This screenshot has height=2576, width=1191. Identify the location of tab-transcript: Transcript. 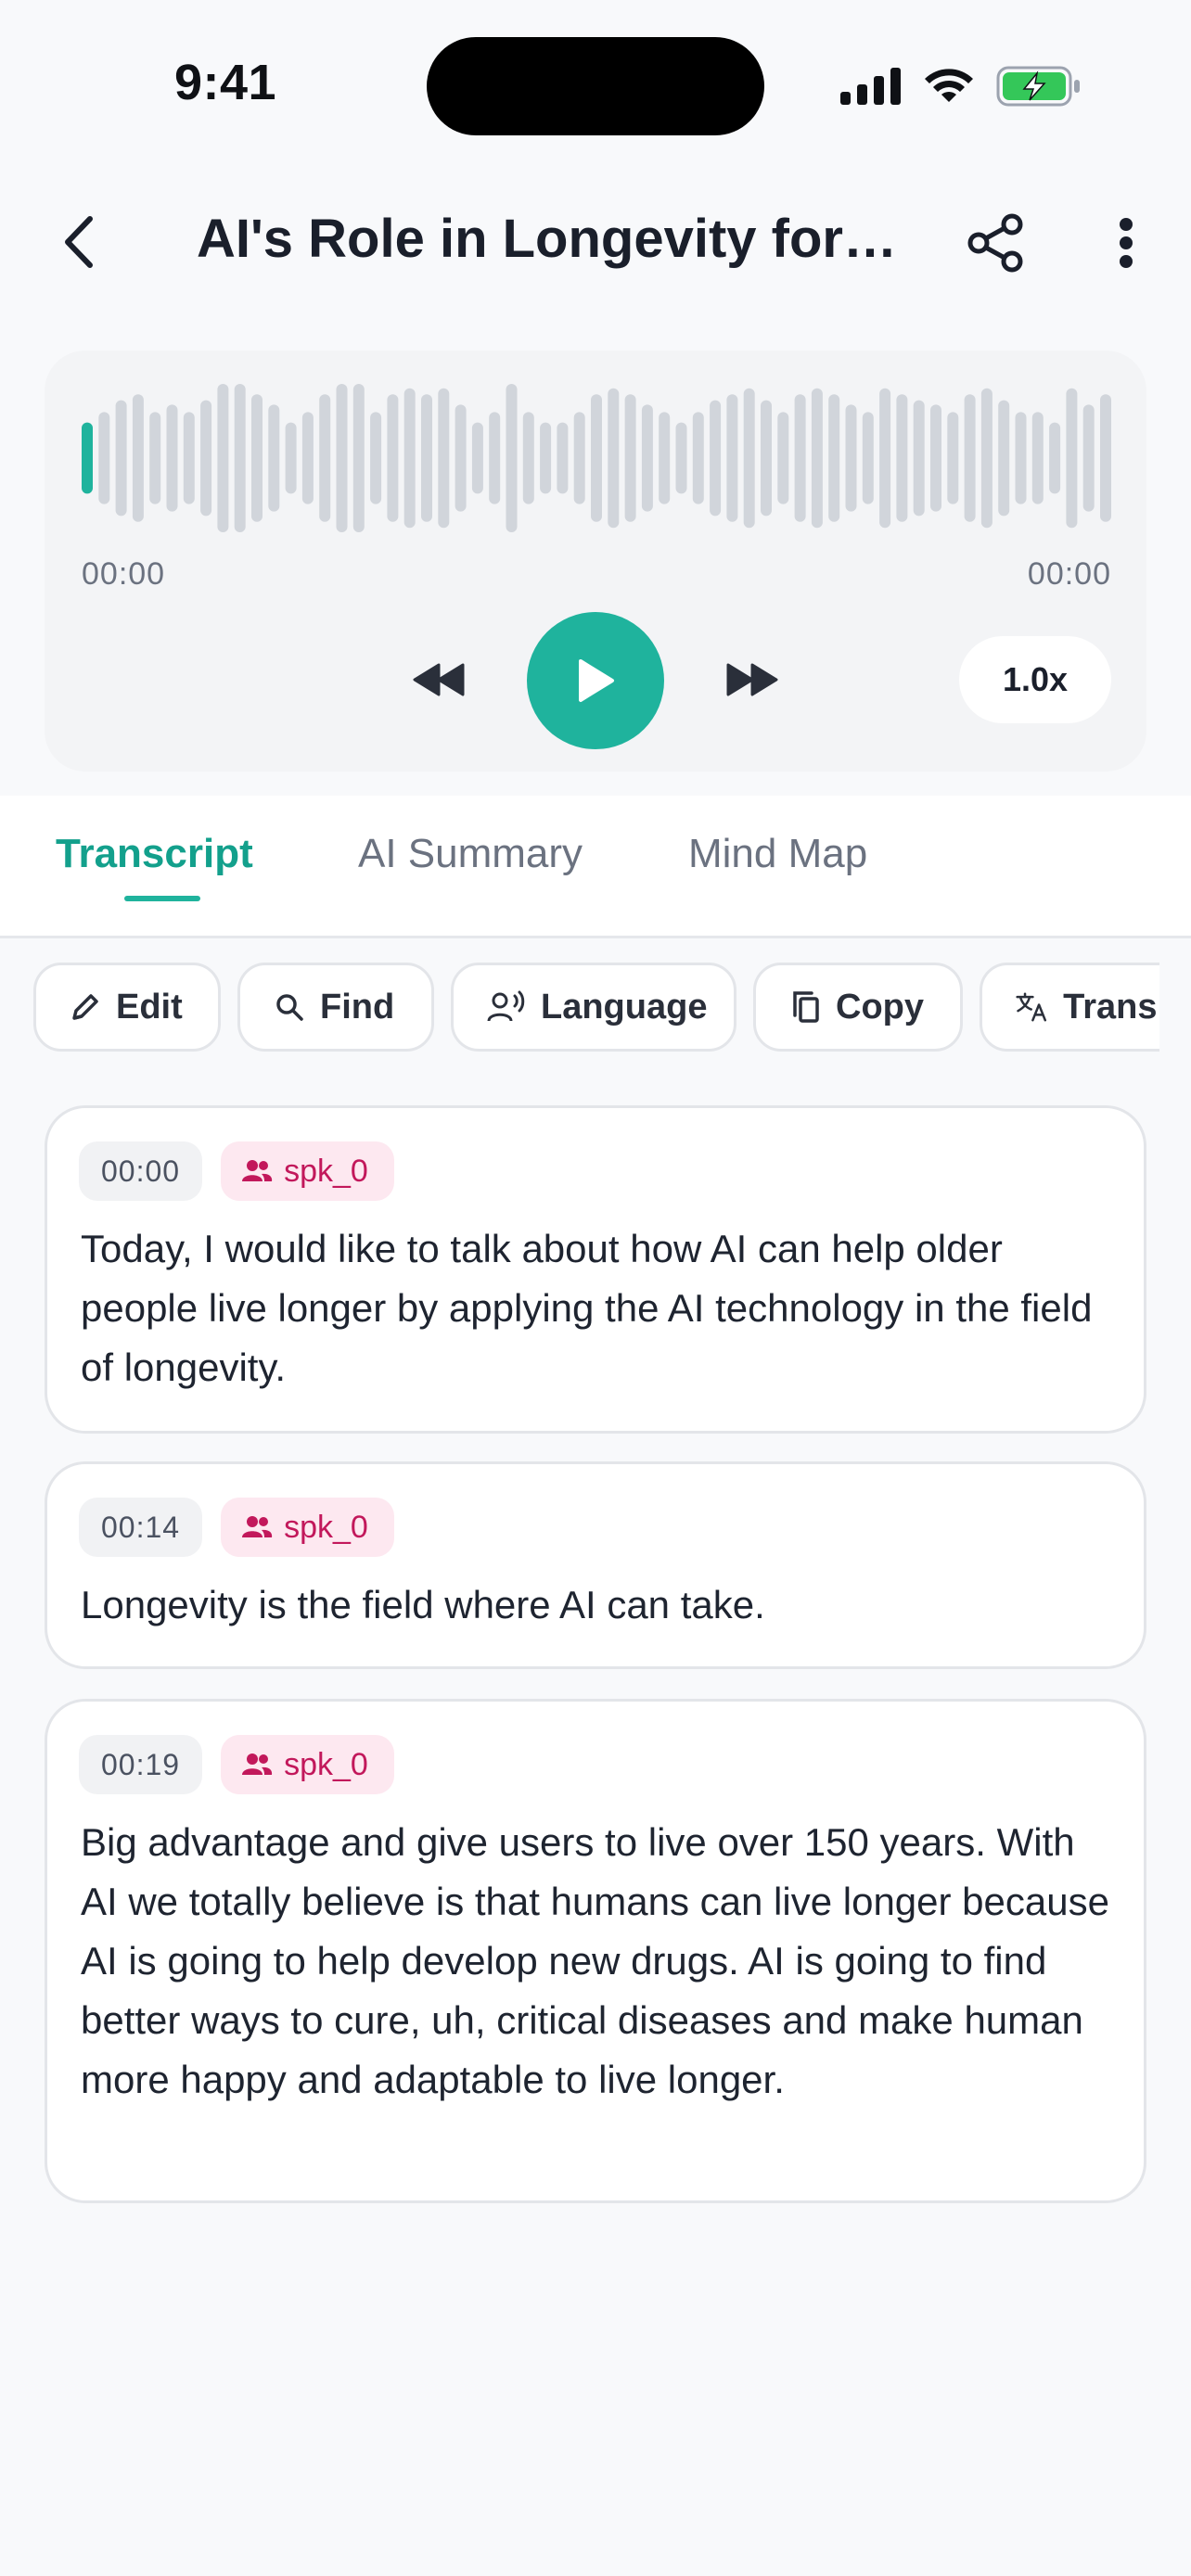
(154, 854).